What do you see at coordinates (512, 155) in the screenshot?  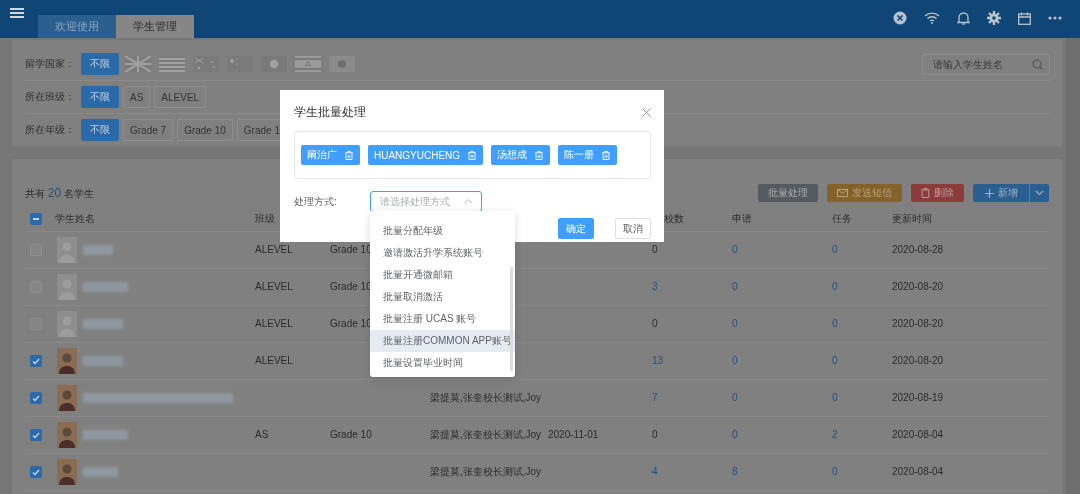 I see `tag-label: 汤想成` at bounding box center [512, 155].